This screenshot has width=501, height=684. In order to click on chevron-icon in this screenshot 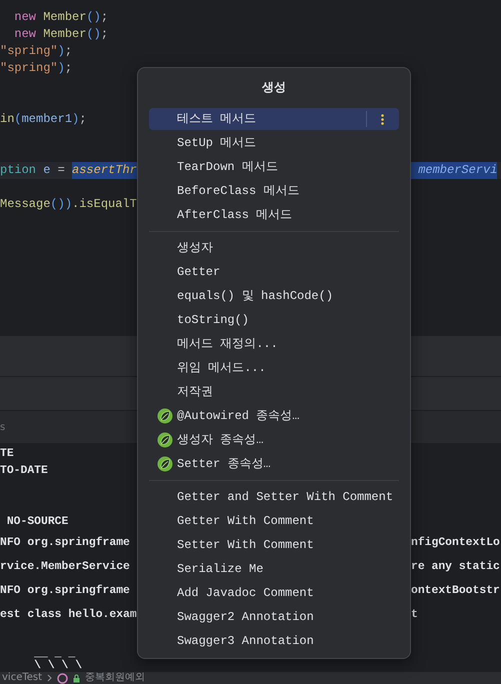, I will do `click(49, 678)`.